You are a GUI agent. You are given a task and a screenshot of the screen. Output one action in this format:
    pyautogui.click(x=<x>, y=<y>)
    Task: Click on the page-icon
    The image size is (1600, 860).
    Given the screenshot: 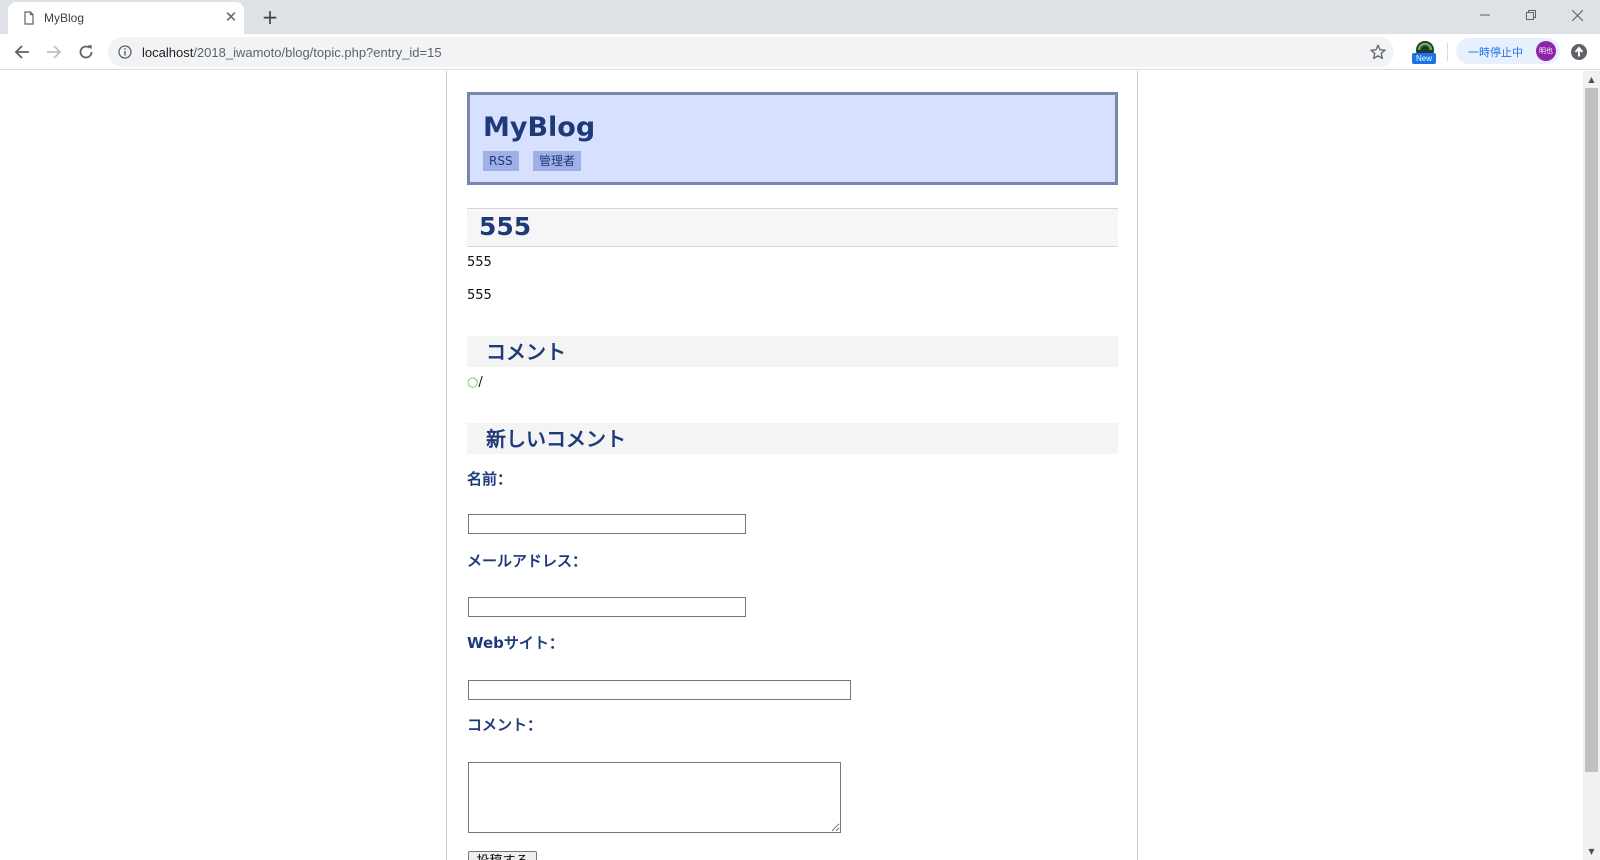 What is the action you would take?
    pyautogui.click(x=29, y=18)
    